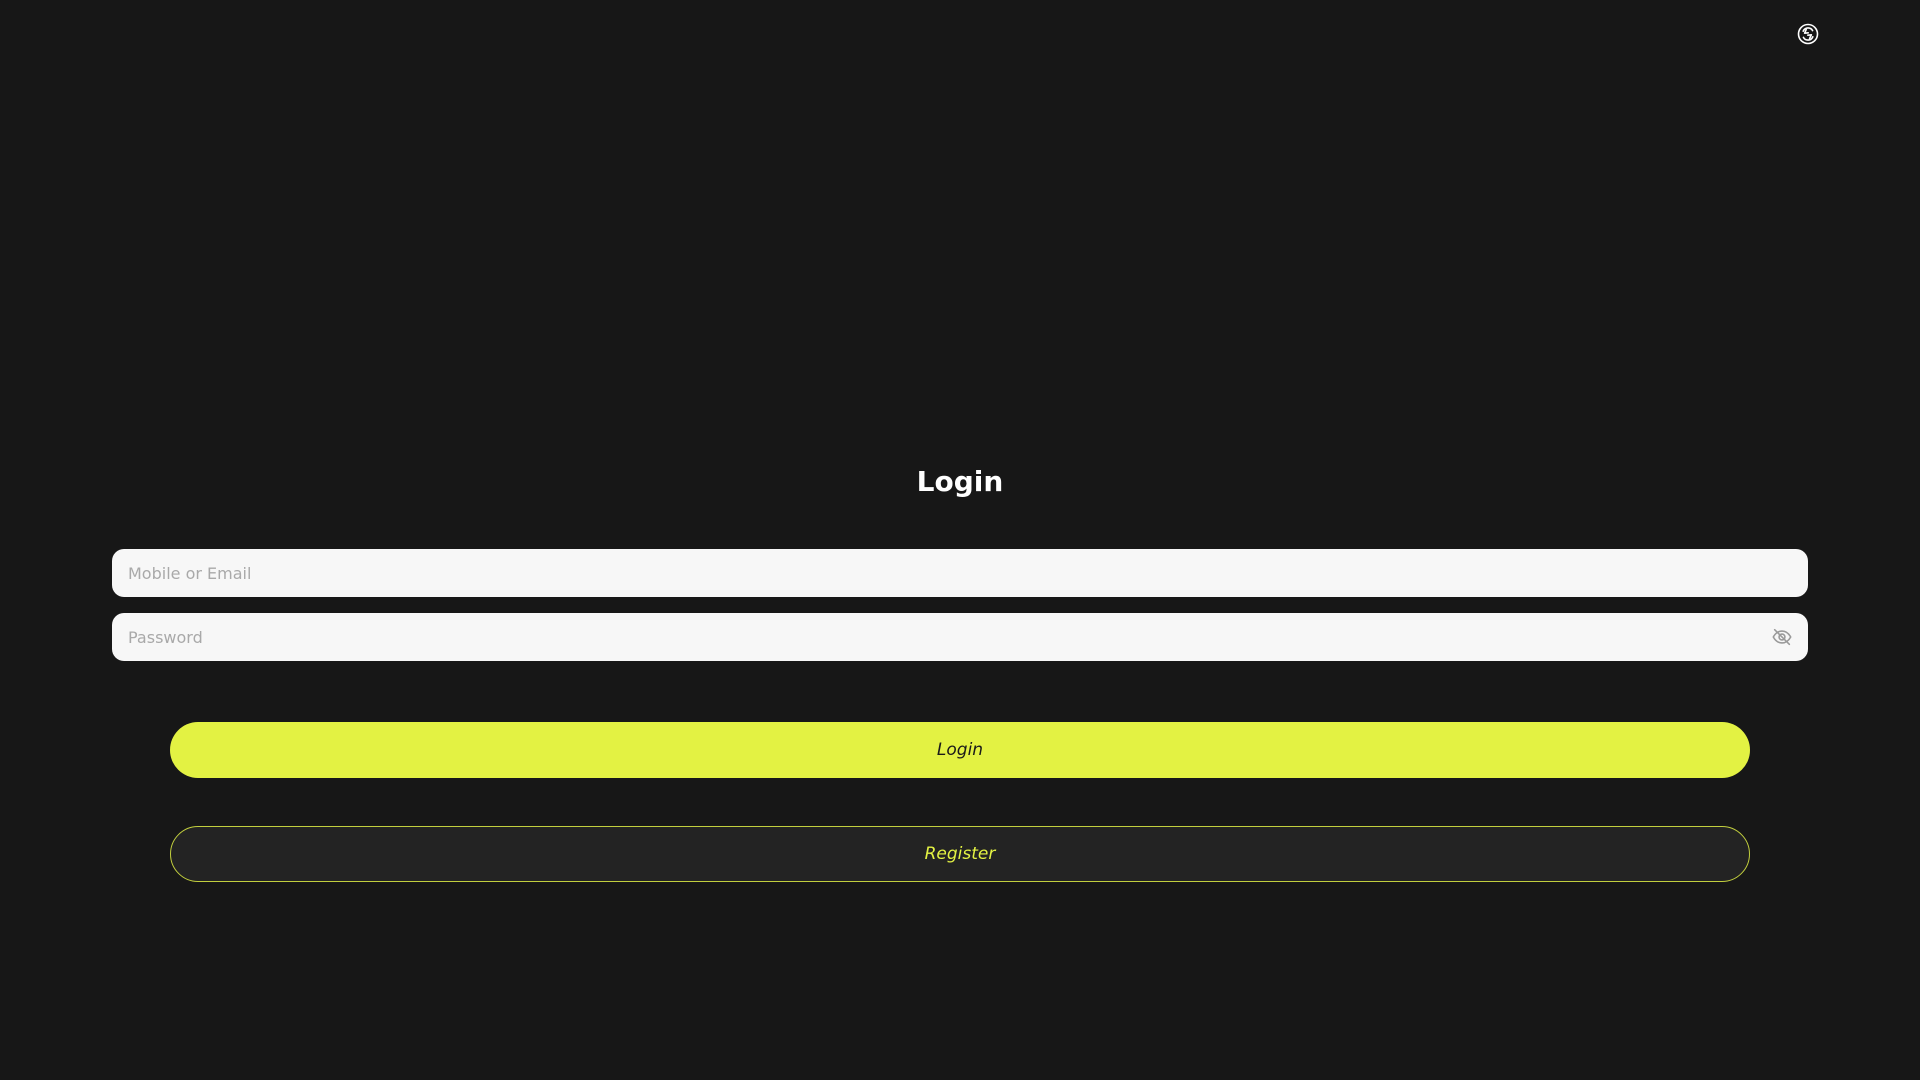  I want to click on identifier-input, so click(960, 573).